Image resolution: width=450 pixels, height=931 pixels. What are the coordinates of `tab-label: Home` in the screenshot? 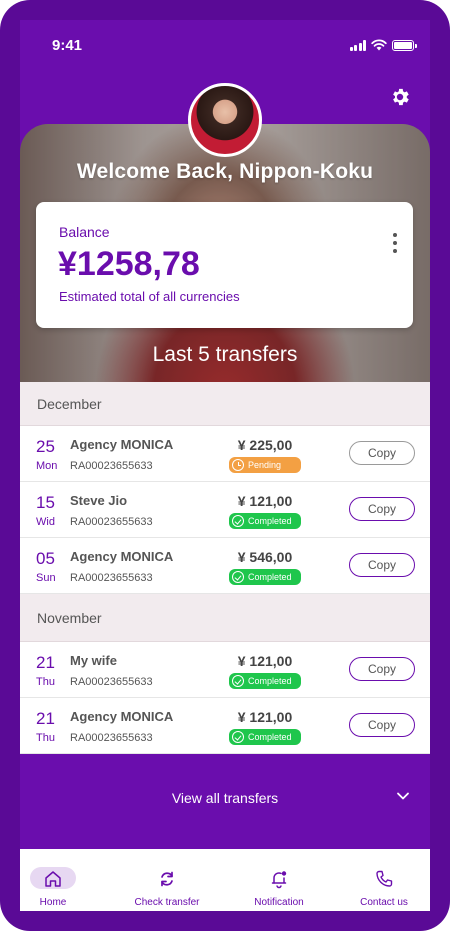 It's located at (53, 902).